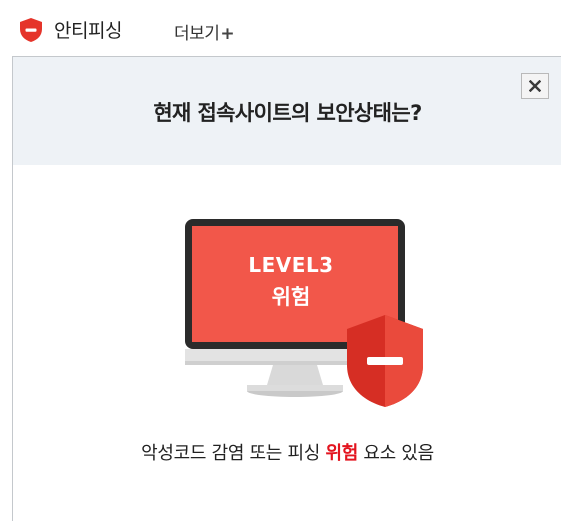 The width and height of the screenshot is (561, 521). I want to click on screen-text: LEVEL3 위험, so click(291, 282).